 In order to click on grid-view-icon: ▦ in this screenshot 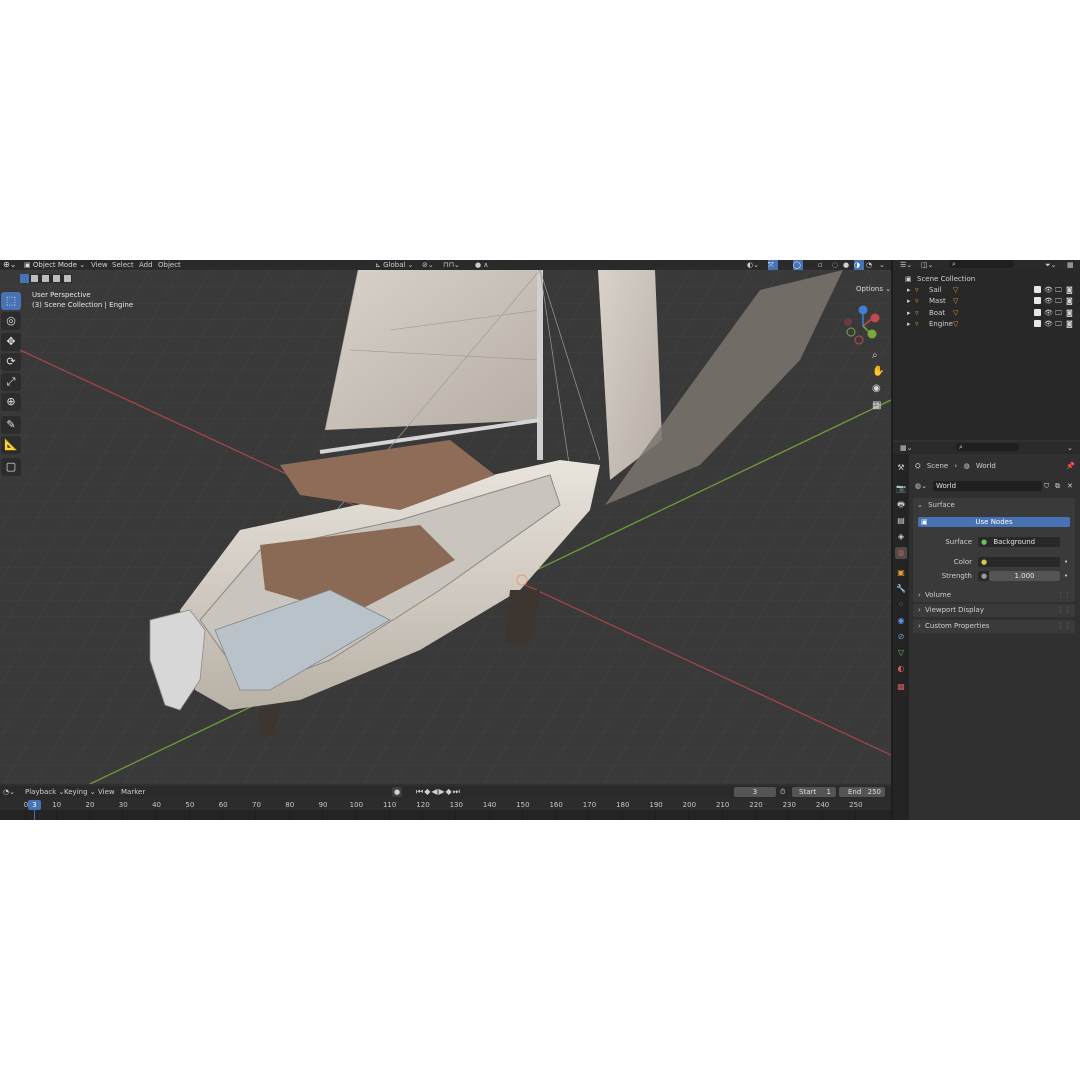, I will do `click(876, 405)`.